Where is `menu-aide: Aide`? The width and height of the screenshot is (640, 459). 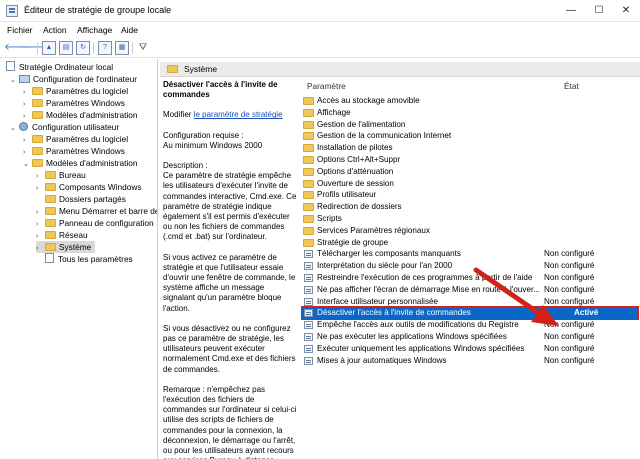
menu-aide: Aide is located at coordinates (129, 30).